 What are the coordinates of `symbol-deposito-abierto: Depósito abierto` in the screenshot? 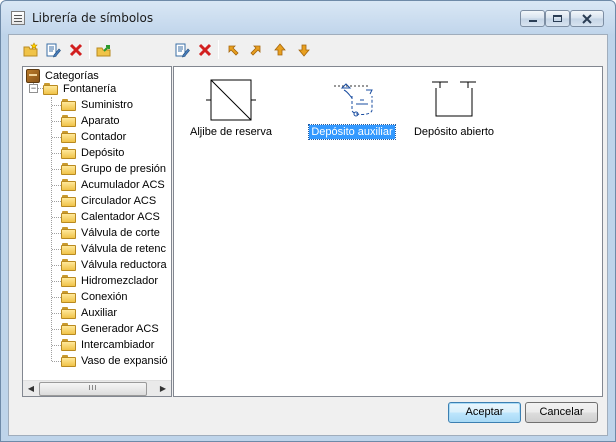 It's located at (454, 107).